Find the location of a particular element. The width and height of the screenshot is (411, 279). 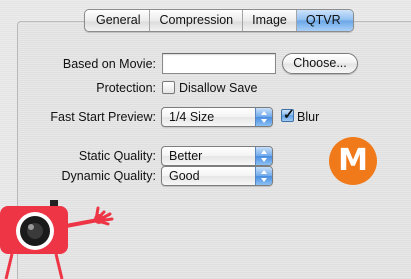

tab-image: Image is located at coordinates (269, 20).